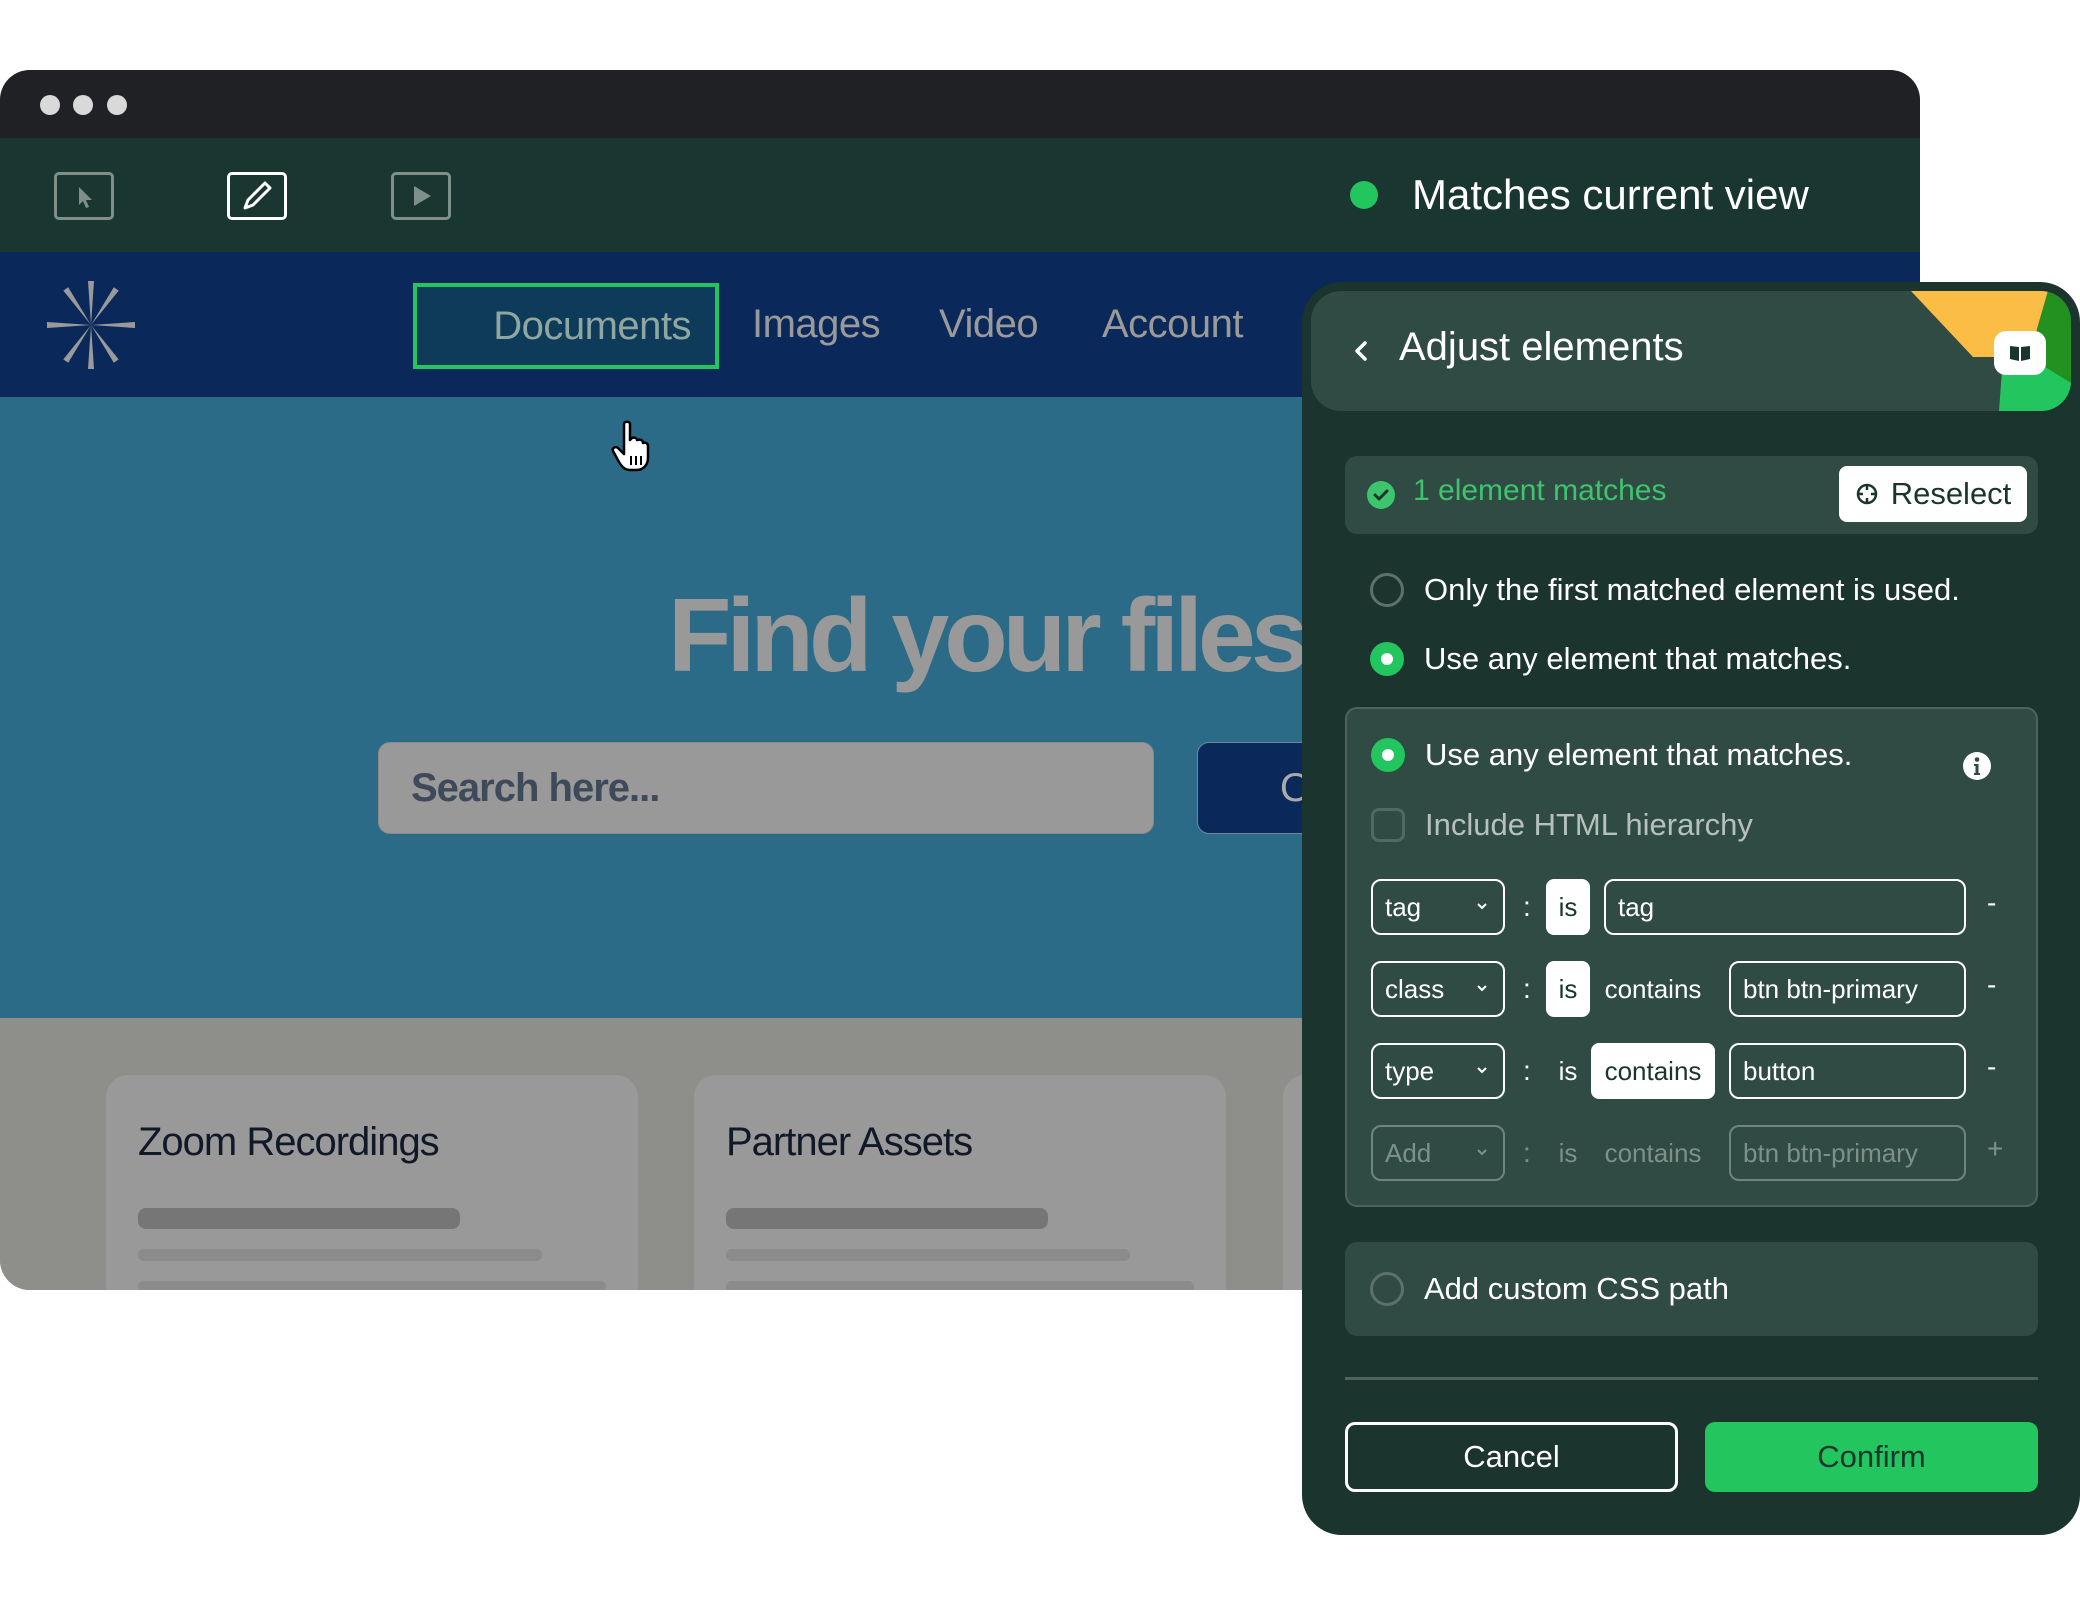  I want to click on view-match-status: Matches current view, so click(1579, 195).